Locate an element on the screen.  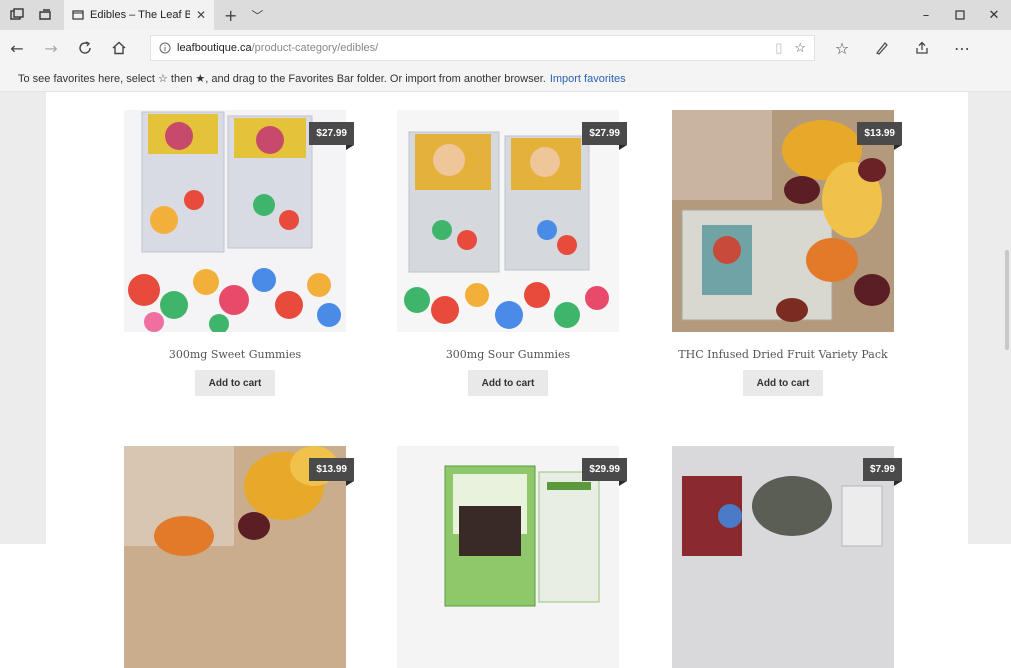
close-window-icon: ✕ is located at coordinates (994, 15).